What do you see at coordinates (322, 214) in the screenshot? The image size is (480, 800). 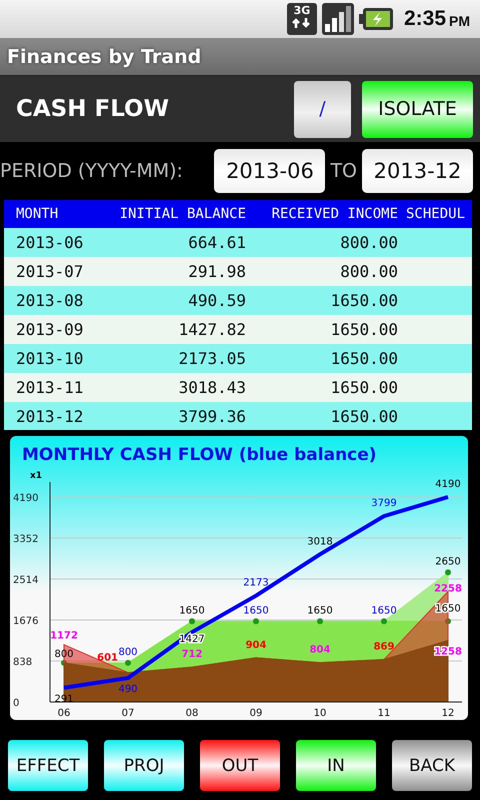 I see `column-header: RECEIVED INCOME` at bounding box center [322, 214].